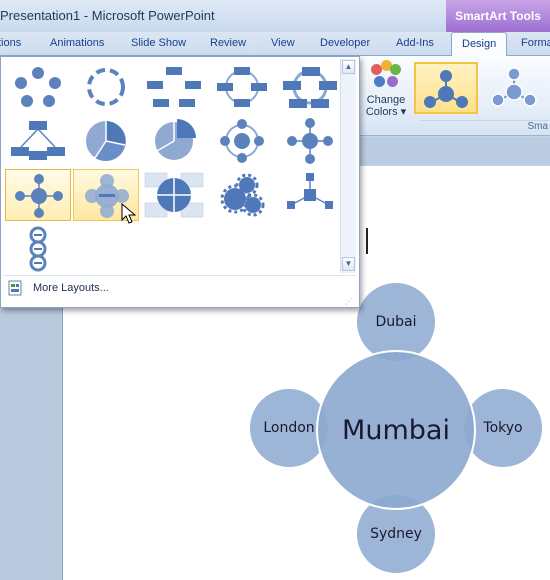 The height and width of the screenshot is (580, 550). I want to click on layout-radial-cluster, so click(310, 195).